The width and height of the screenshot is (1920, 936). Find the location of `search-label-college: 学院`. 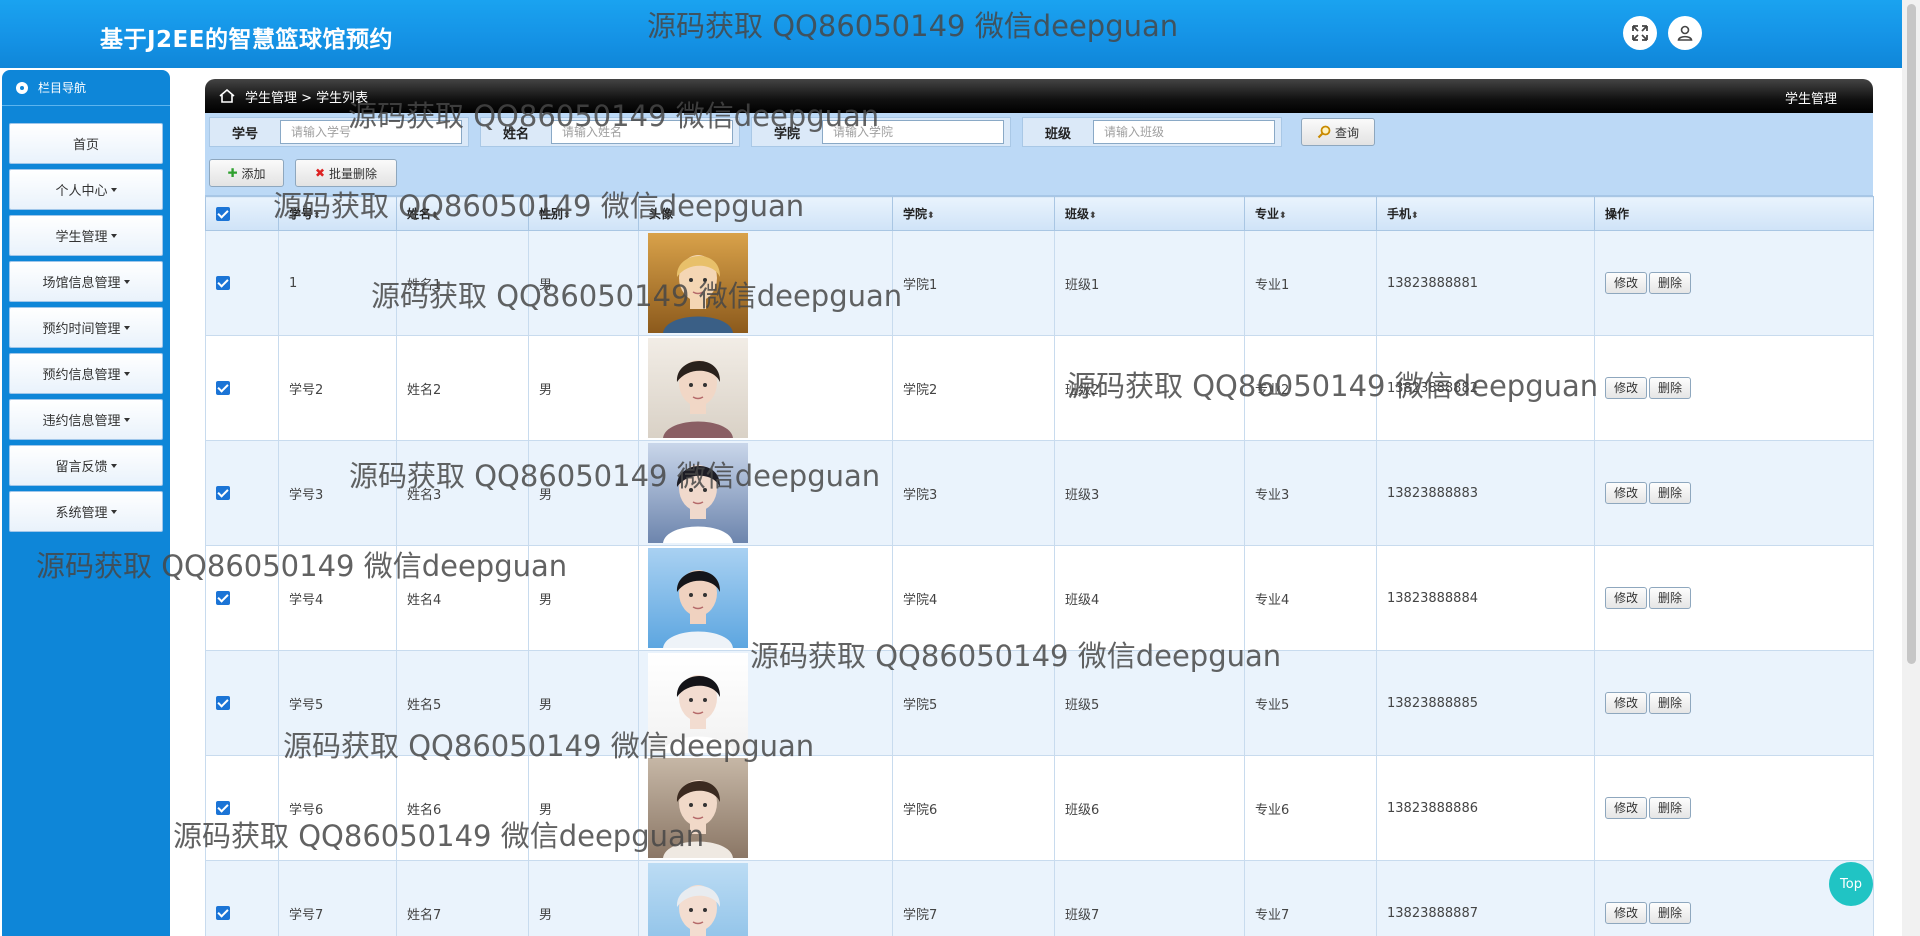

search-label-college: 学院 is located at coordinates (786, 134).